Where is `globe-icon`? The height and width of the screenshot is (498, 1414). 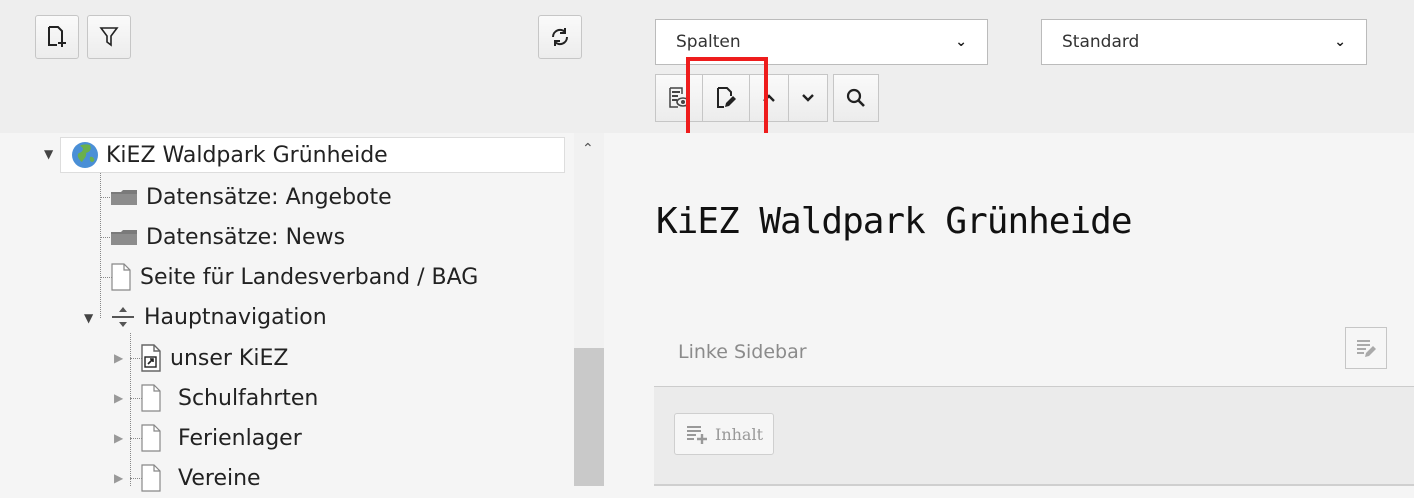 globe-icon is located at coordinates (85, 155).